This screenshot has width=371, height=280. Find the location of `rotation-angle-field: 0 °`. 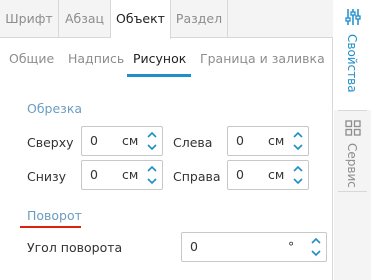

rotation-angle-field: 0 ° is located at coordinates (254, 247).